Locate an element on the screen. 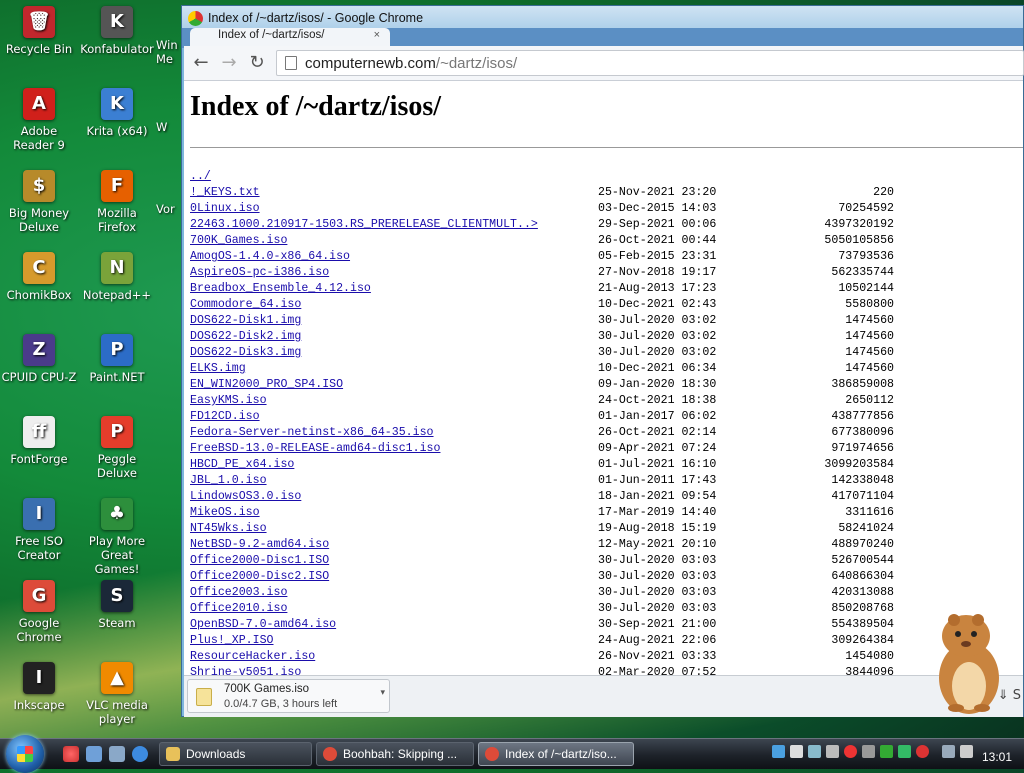 The height and width of the screenshot is (773, 1024). file-link: 700K_Games.iso is located at coordinates (238, 241).